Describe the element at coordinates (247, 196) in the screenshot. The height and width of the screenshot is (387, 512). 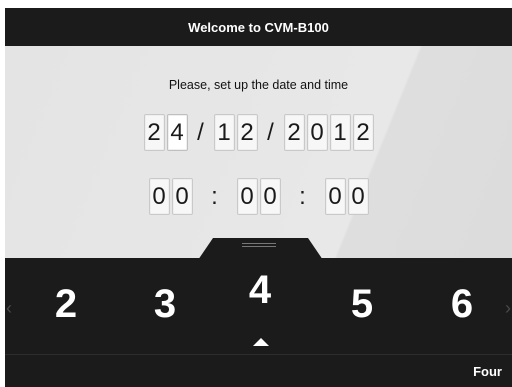
I see `minute-digit-1: 0` at that location.